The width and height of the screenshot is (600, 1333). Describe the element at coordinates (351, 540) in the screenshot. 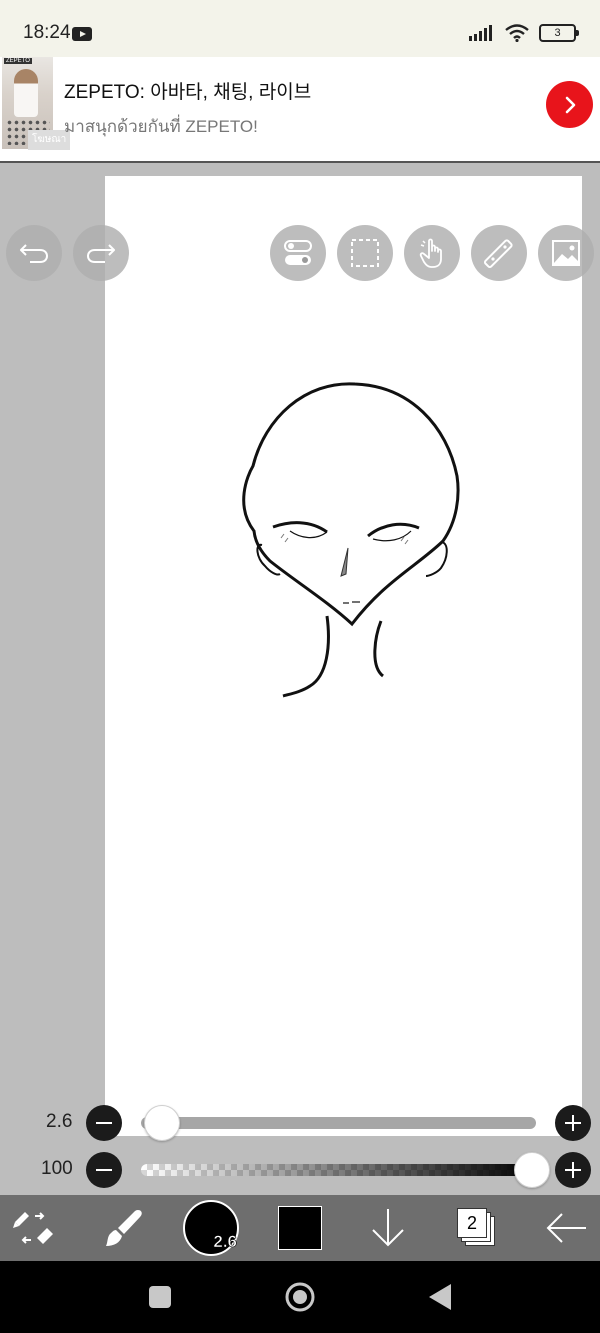

I see `head-sketch` at that location.